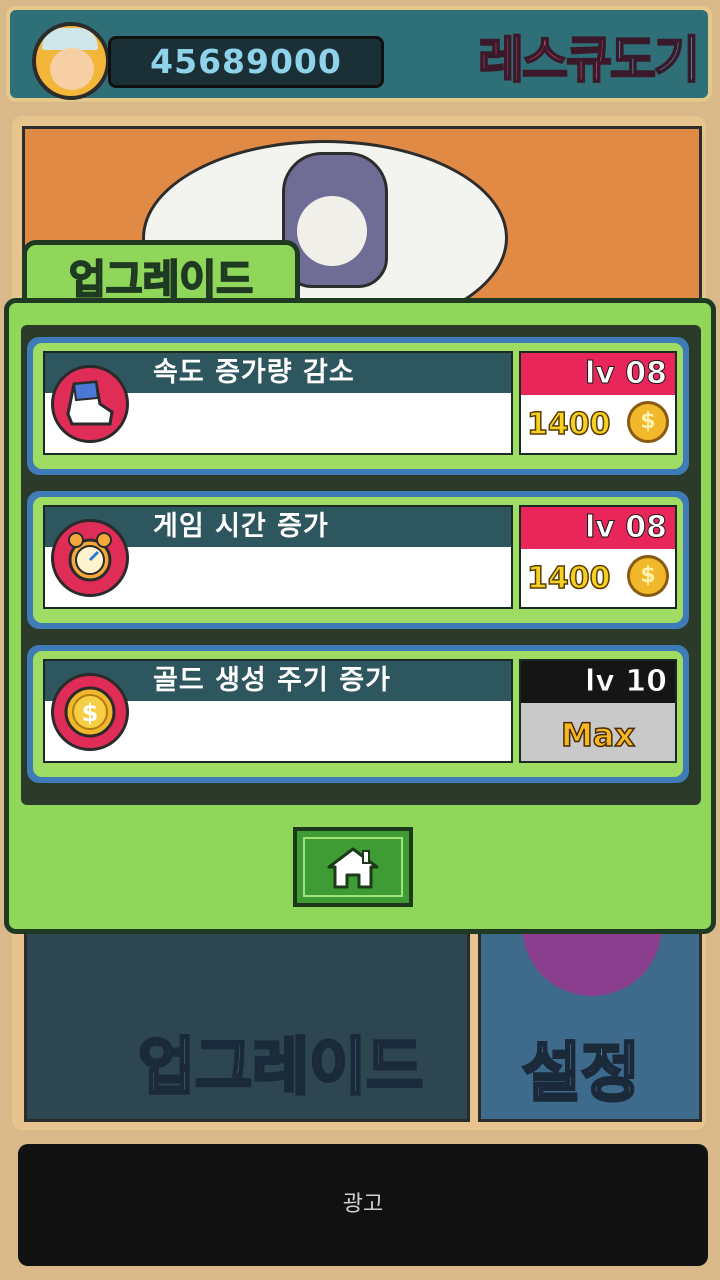 The width and height of the screenshot is (720, 1280). What do you see at coordinates (246, 62) in the screenshot?
I see `coin-balance: 45689000` at bounding box center [246, 62].